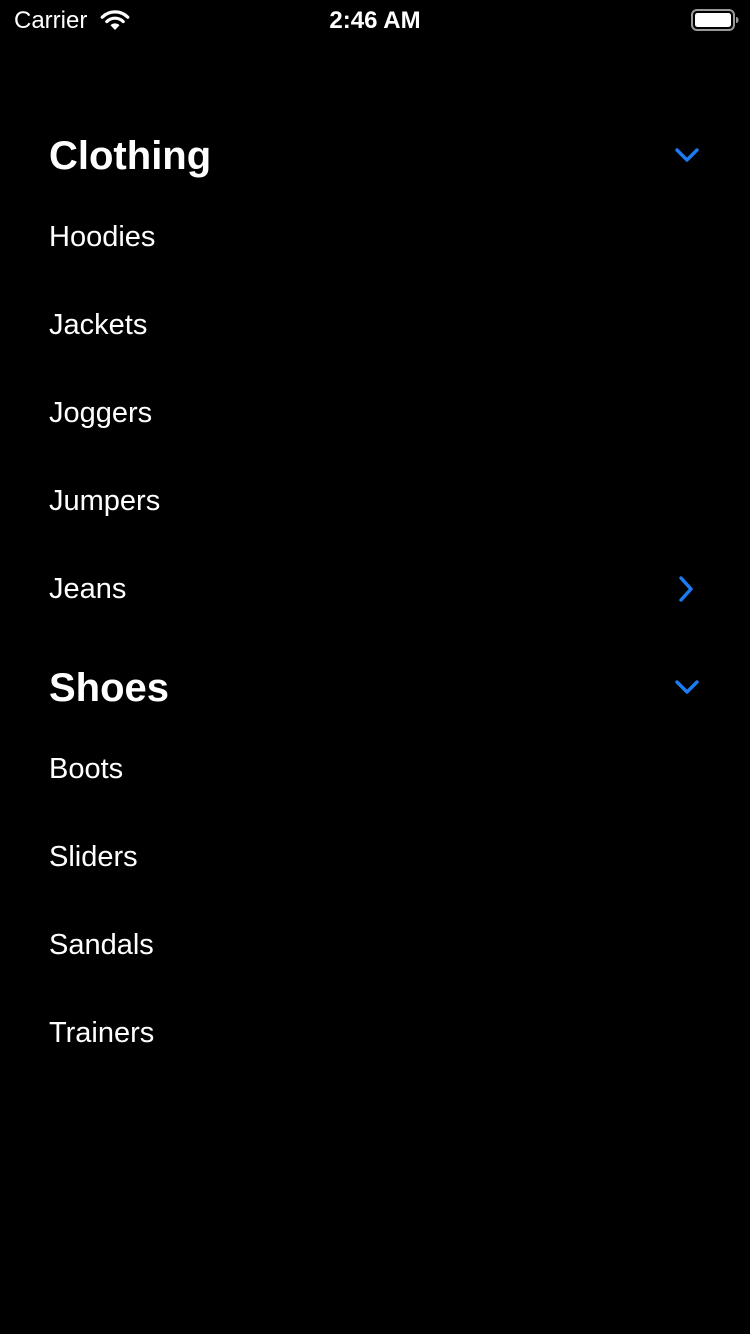 This screenshot has height=1334, width=750. I want to click on list-item-boots: Boots, so click(375, 776).